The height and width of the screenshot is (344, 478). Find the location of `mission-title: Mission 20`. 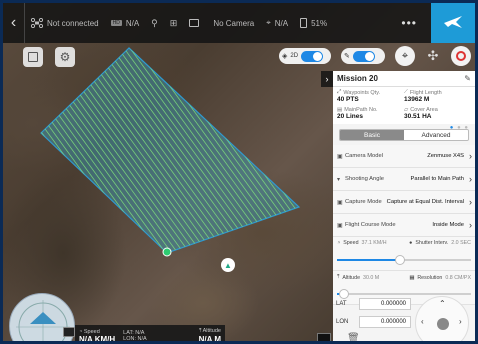

mission-title: Mission 20 is located at coordinates (357, 78).